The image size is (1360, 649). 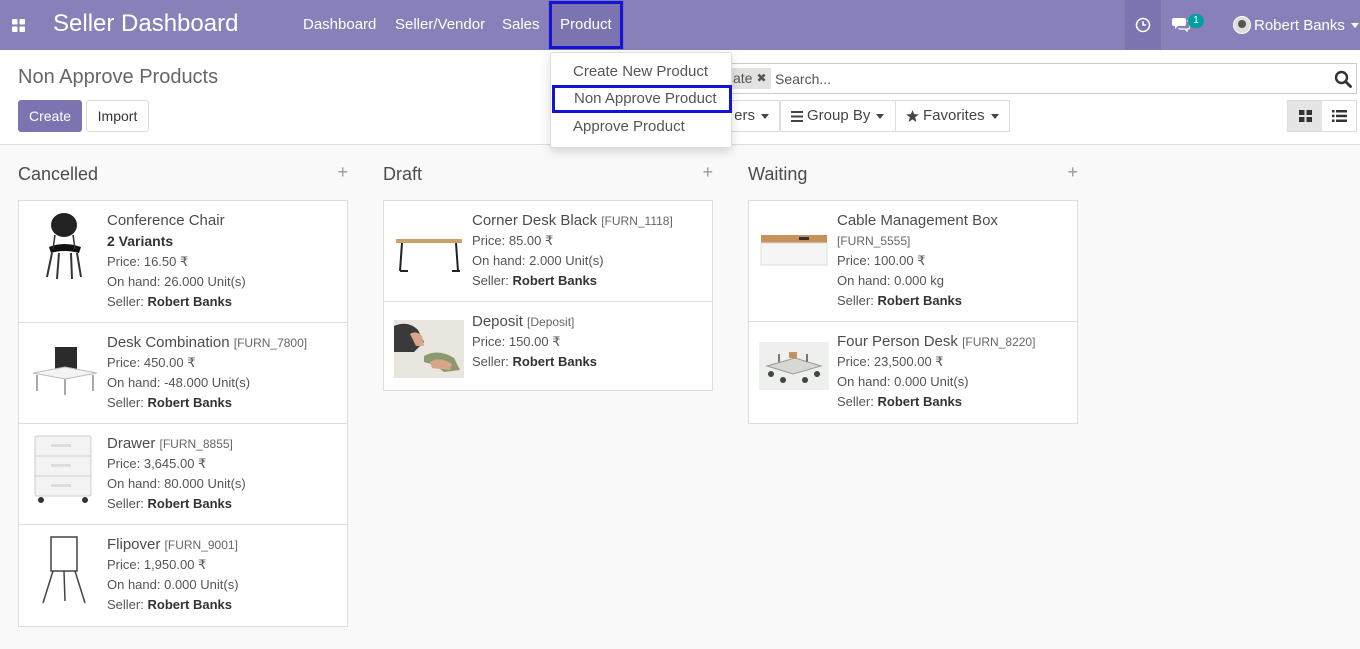 I want to click on product-image-flipover, so click(x=64, y=570).